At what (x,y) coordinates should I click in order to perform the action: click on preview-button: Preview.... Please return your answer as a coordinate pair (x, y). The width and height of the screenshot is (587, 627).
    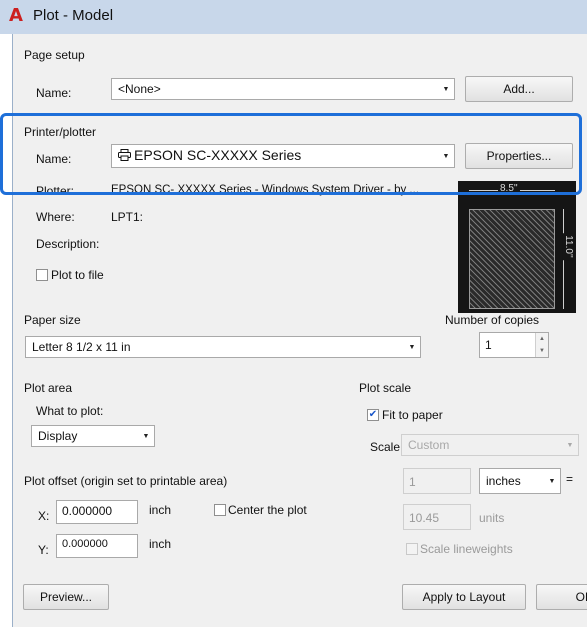
    Looking at the image, I should click on (66, 597).